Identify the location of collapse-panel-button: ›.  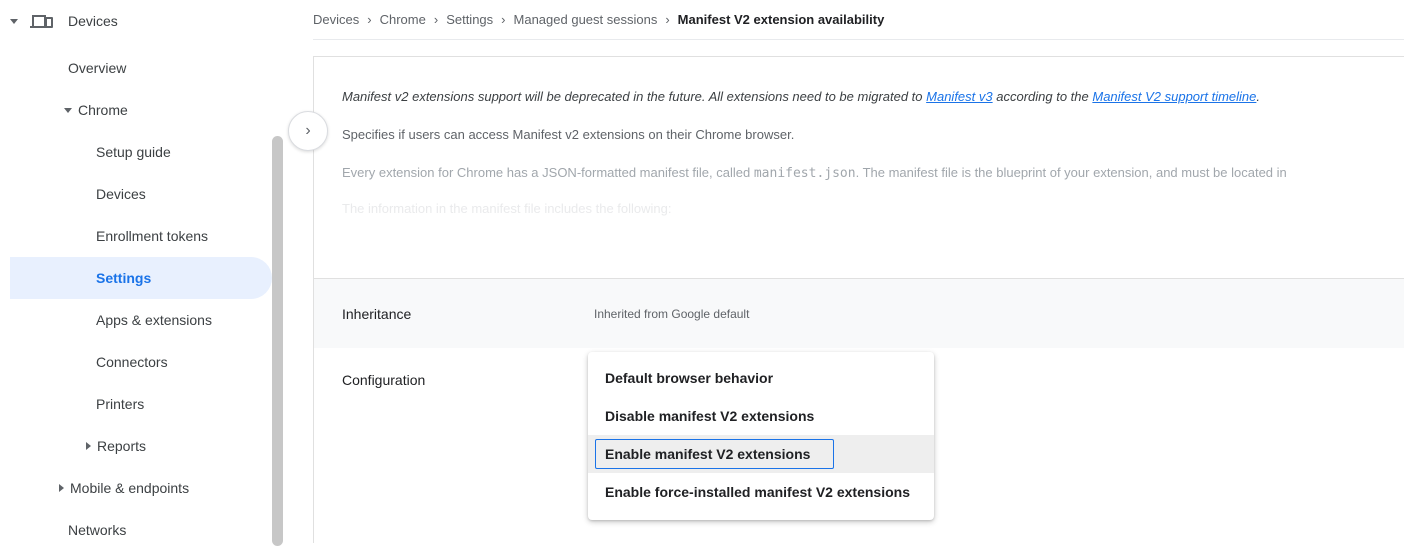
(308, 131).